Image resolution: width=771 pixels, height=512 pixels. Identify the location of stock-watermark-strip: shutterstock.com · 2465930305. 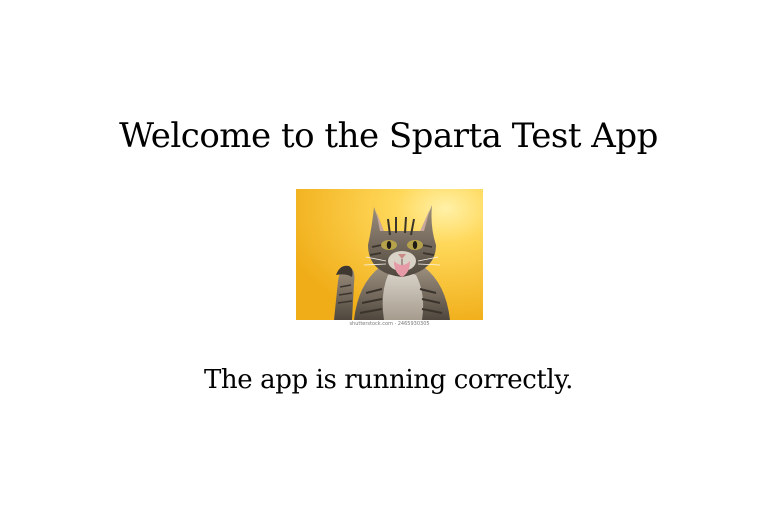
(389, 324).